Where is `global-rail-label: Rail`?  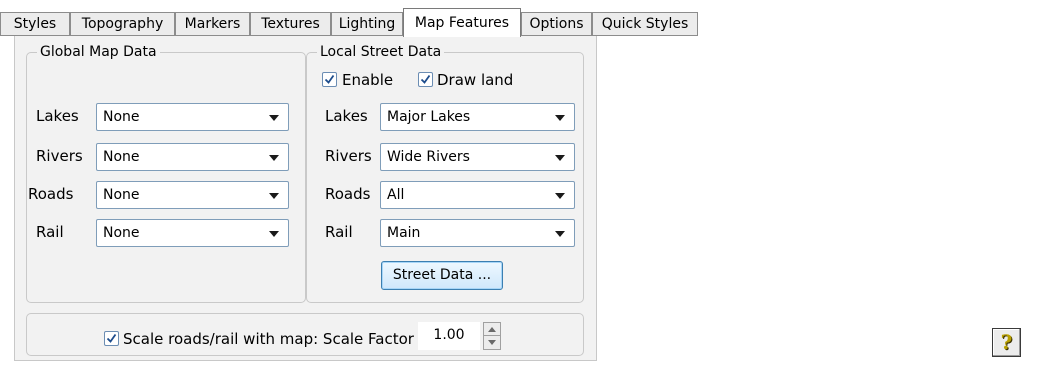
global-rail-label: Rail is located at coordinates (50, 232).